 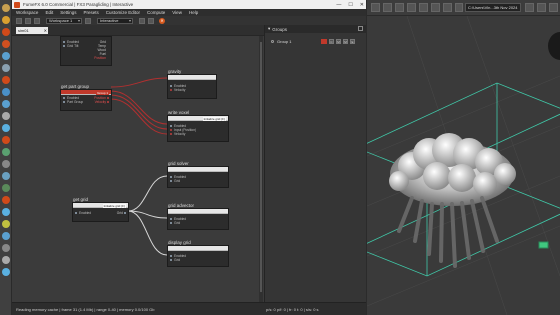 What do you see at coordinates (345, 41) in the screenshot?
I see `group-m2-button: M` at bounding box center [345, 41].